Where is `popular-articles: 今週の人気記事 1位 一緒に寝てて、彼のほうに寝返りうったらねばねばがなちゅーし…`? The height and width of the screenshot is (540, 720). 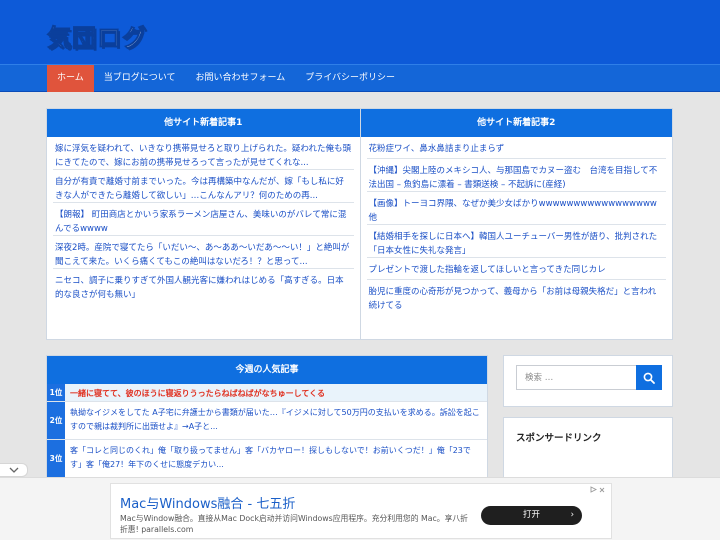 popular-articles: 今週の人気記事 1位 一緒に寝てて、彼のほうに寝返りうったらねばねばがなちゅーし… is located at coordinates (267, 417).